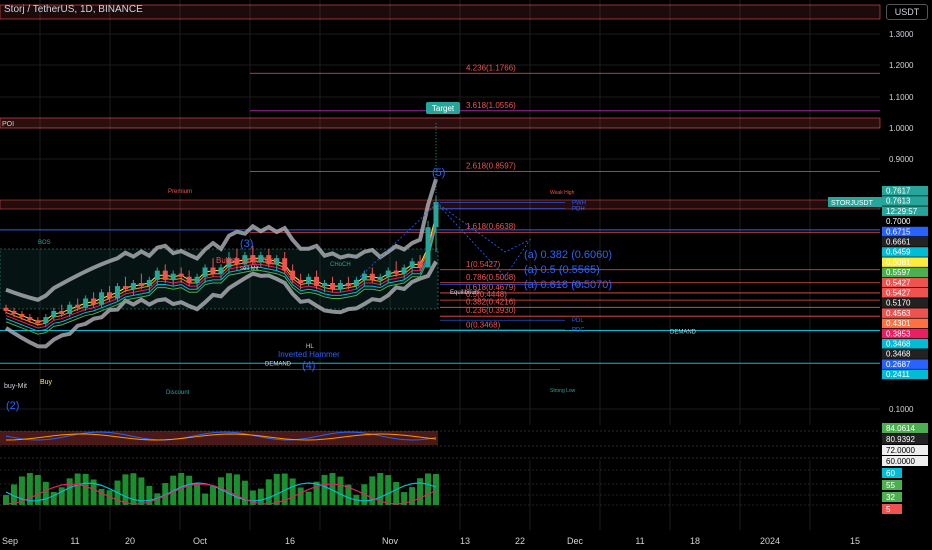 The height and width of the screenshot is (550, 932). I want to click on inverted-hammer-label: Inverted Hammer, so click(309, 354).